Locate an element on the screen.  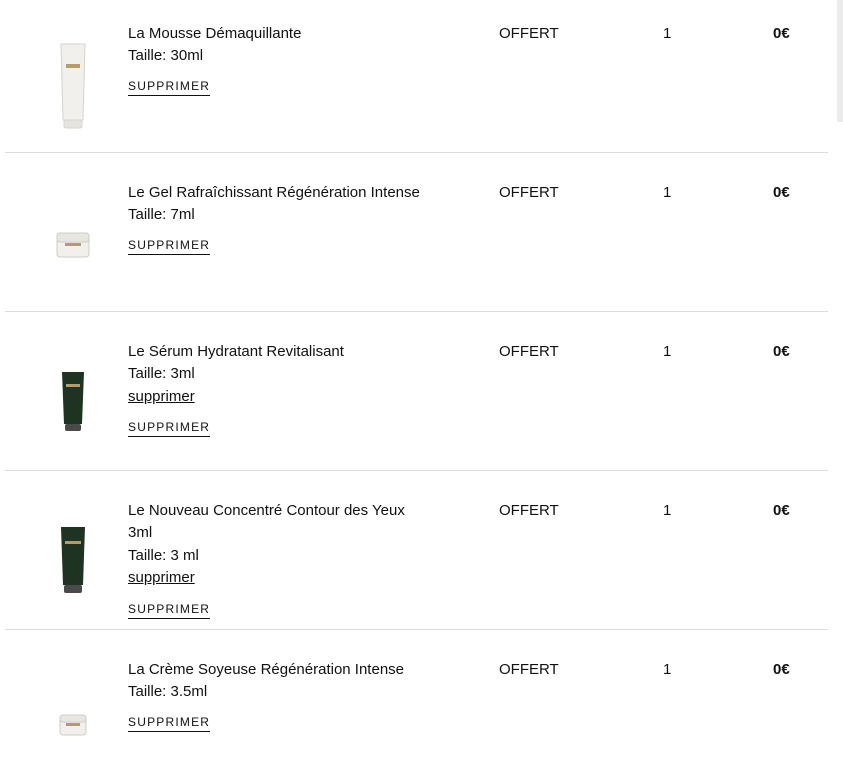
product-size: Taille: 3 ml is located at coordinates (163, 555).